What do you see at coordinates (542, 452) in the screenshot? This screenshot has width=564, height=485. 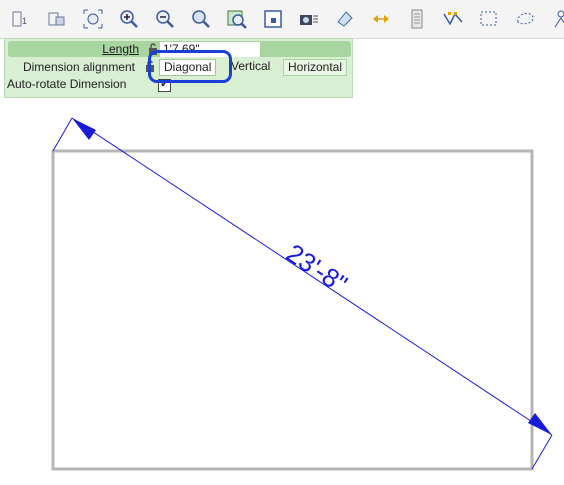 I see `extension-line-end` at bounding box center [542, 452].